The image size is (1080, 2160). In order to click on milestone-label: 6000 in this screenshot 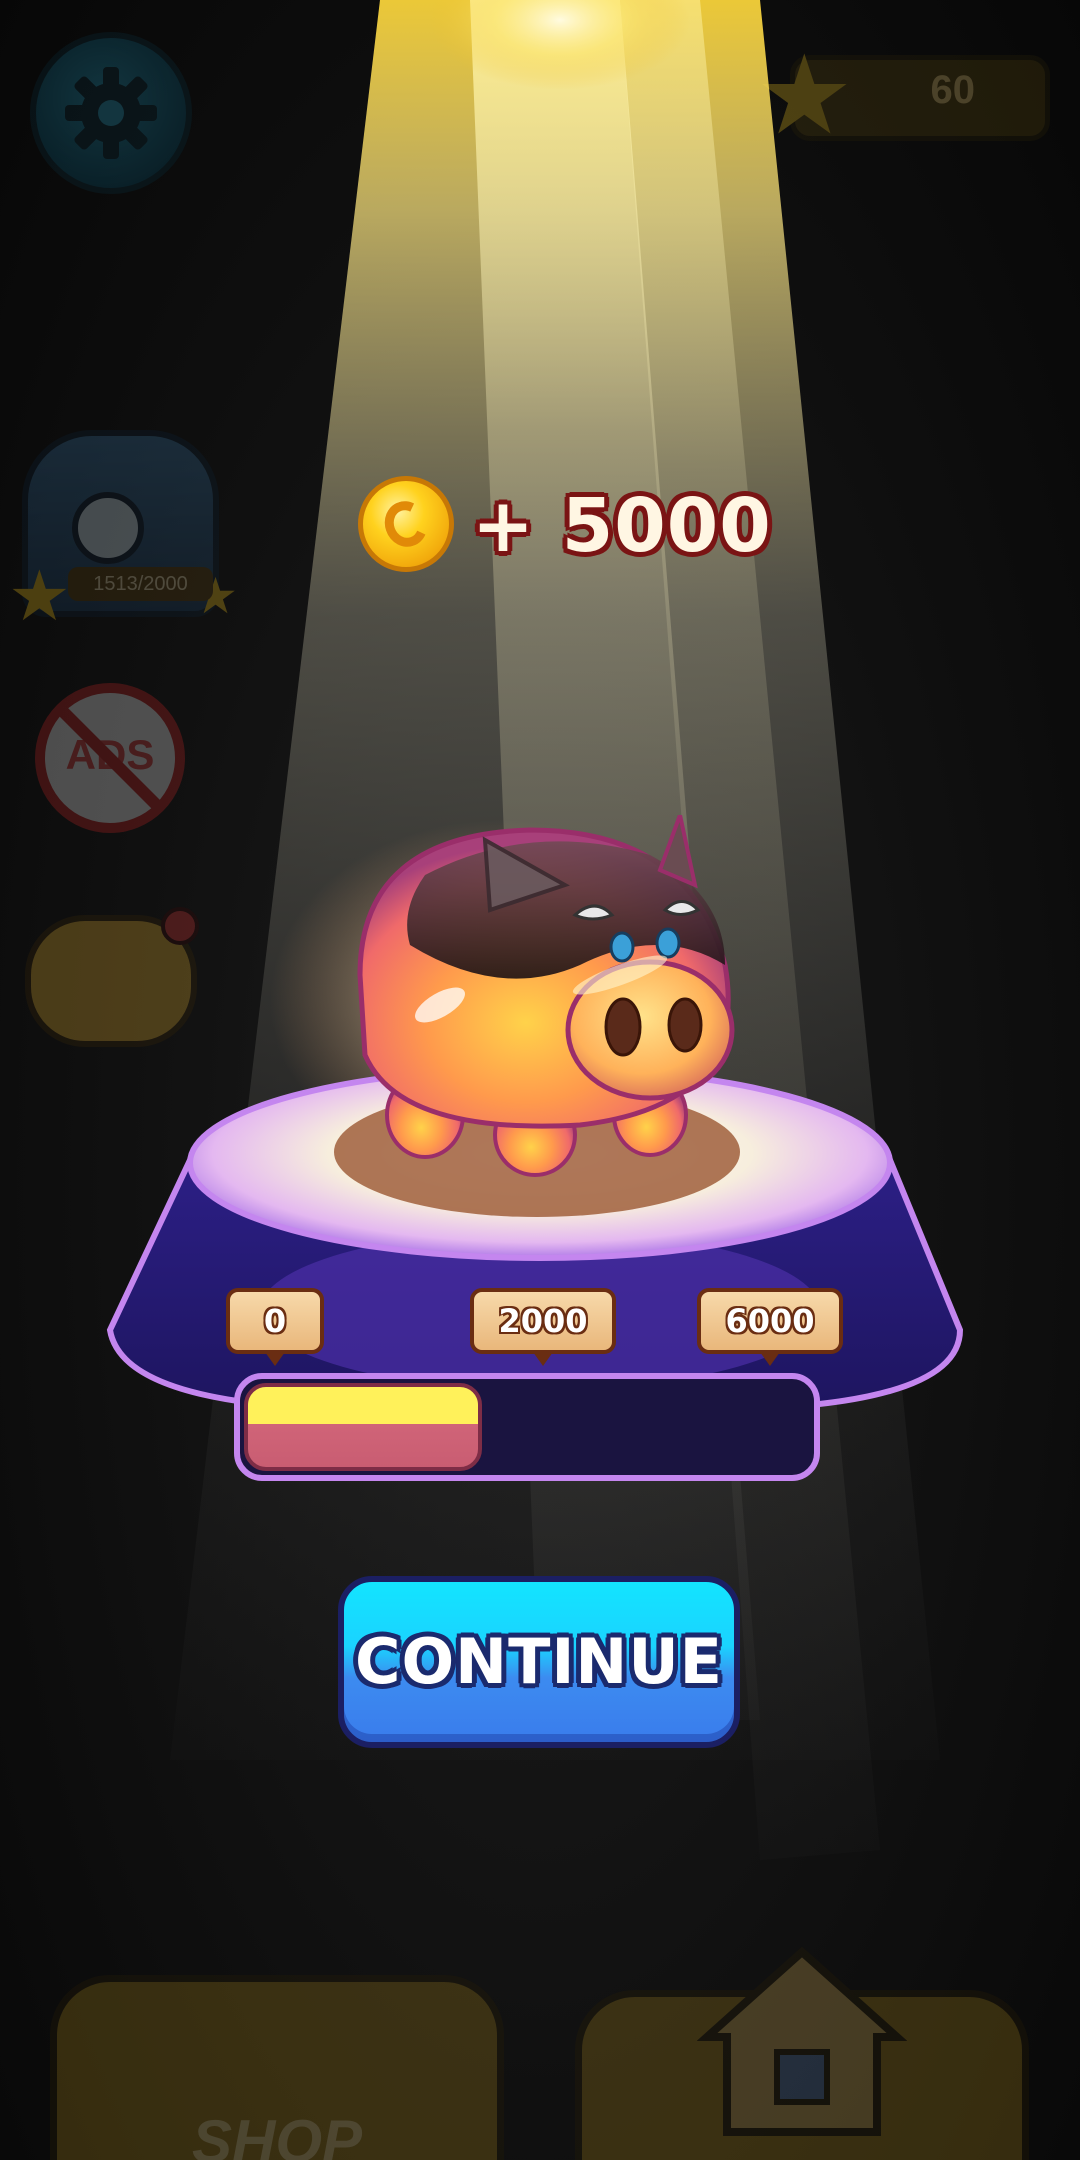, I will do `click(770, 1327)`.